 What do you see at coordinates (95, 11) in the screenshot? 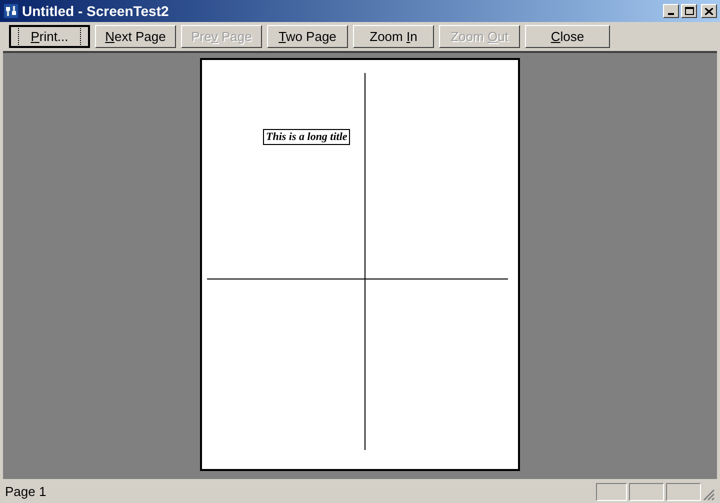
I see `window-title: Untitled - ScreenTest2` at bounding box center [95, 11].